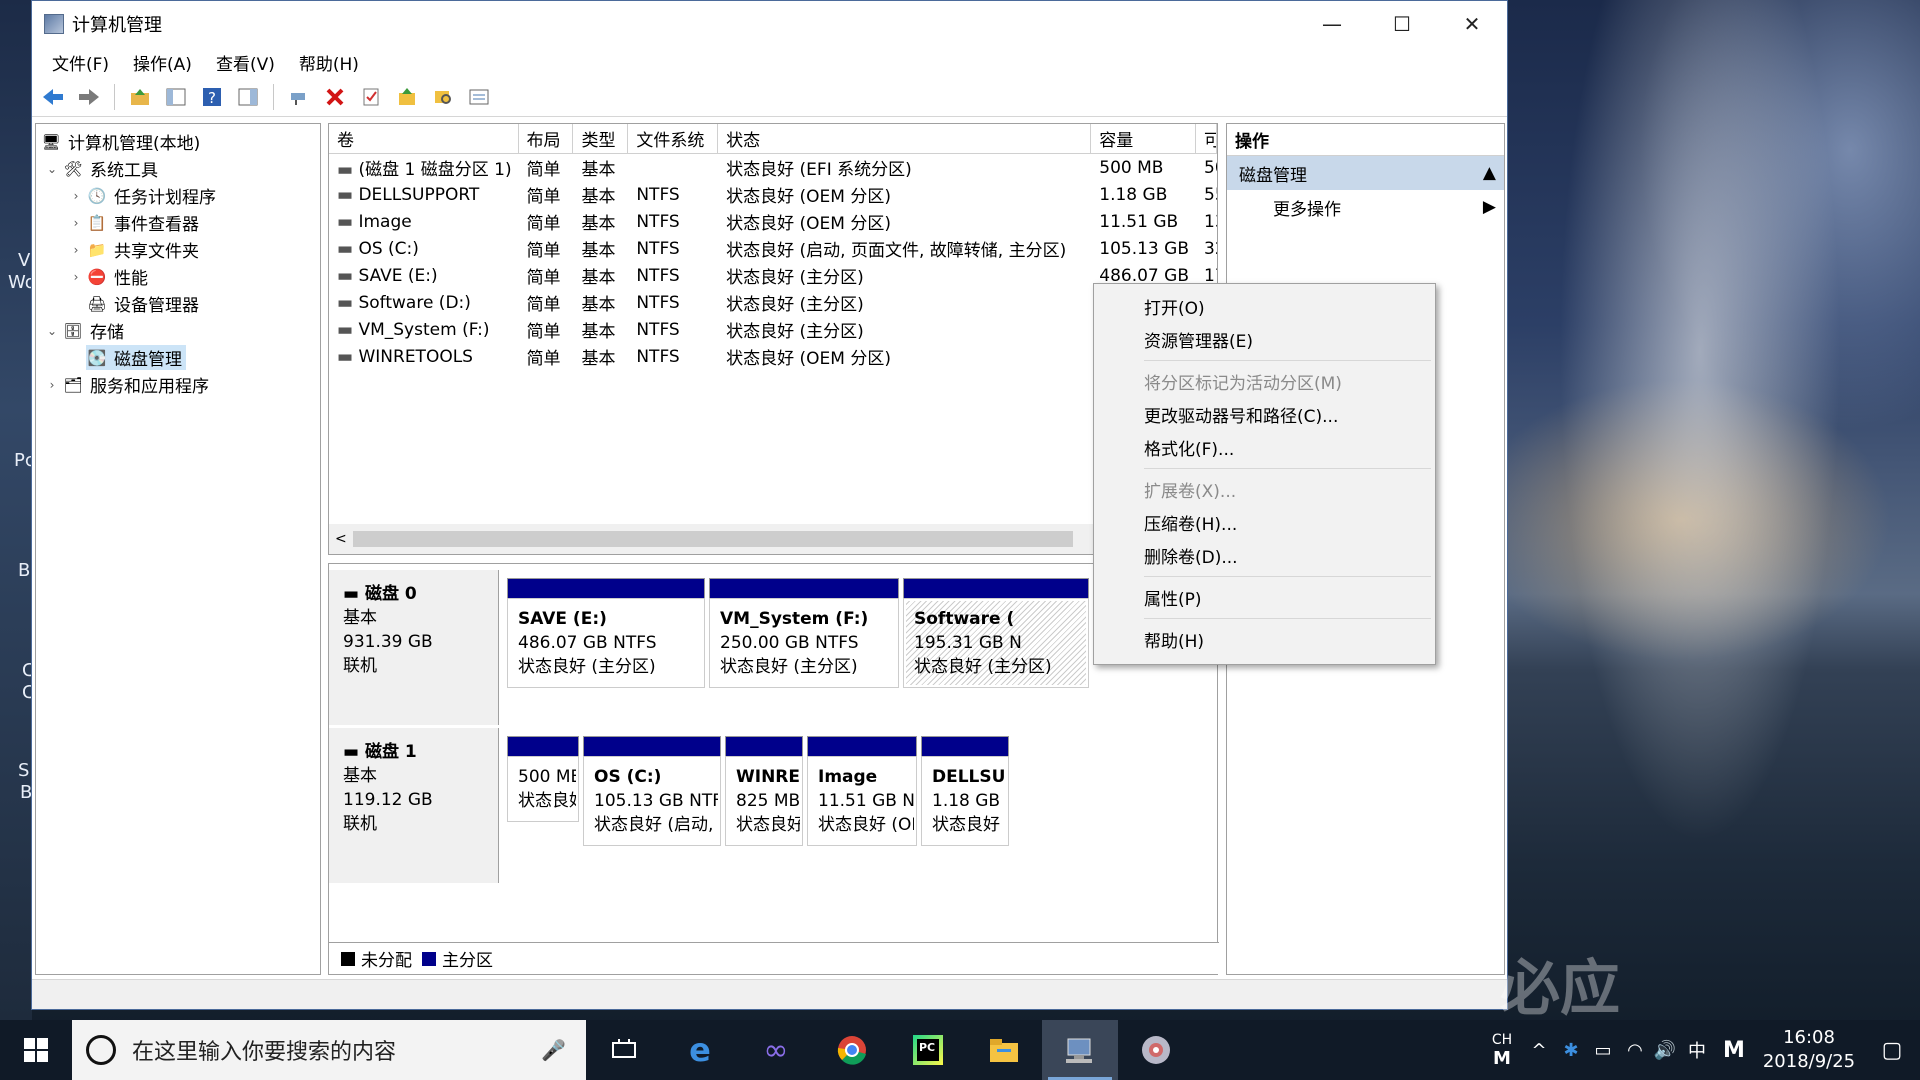 The width and height of the screenshot is (1920, 1080). I want to click on menu-explorer: 资源管理器(E), so click(1264, 339).